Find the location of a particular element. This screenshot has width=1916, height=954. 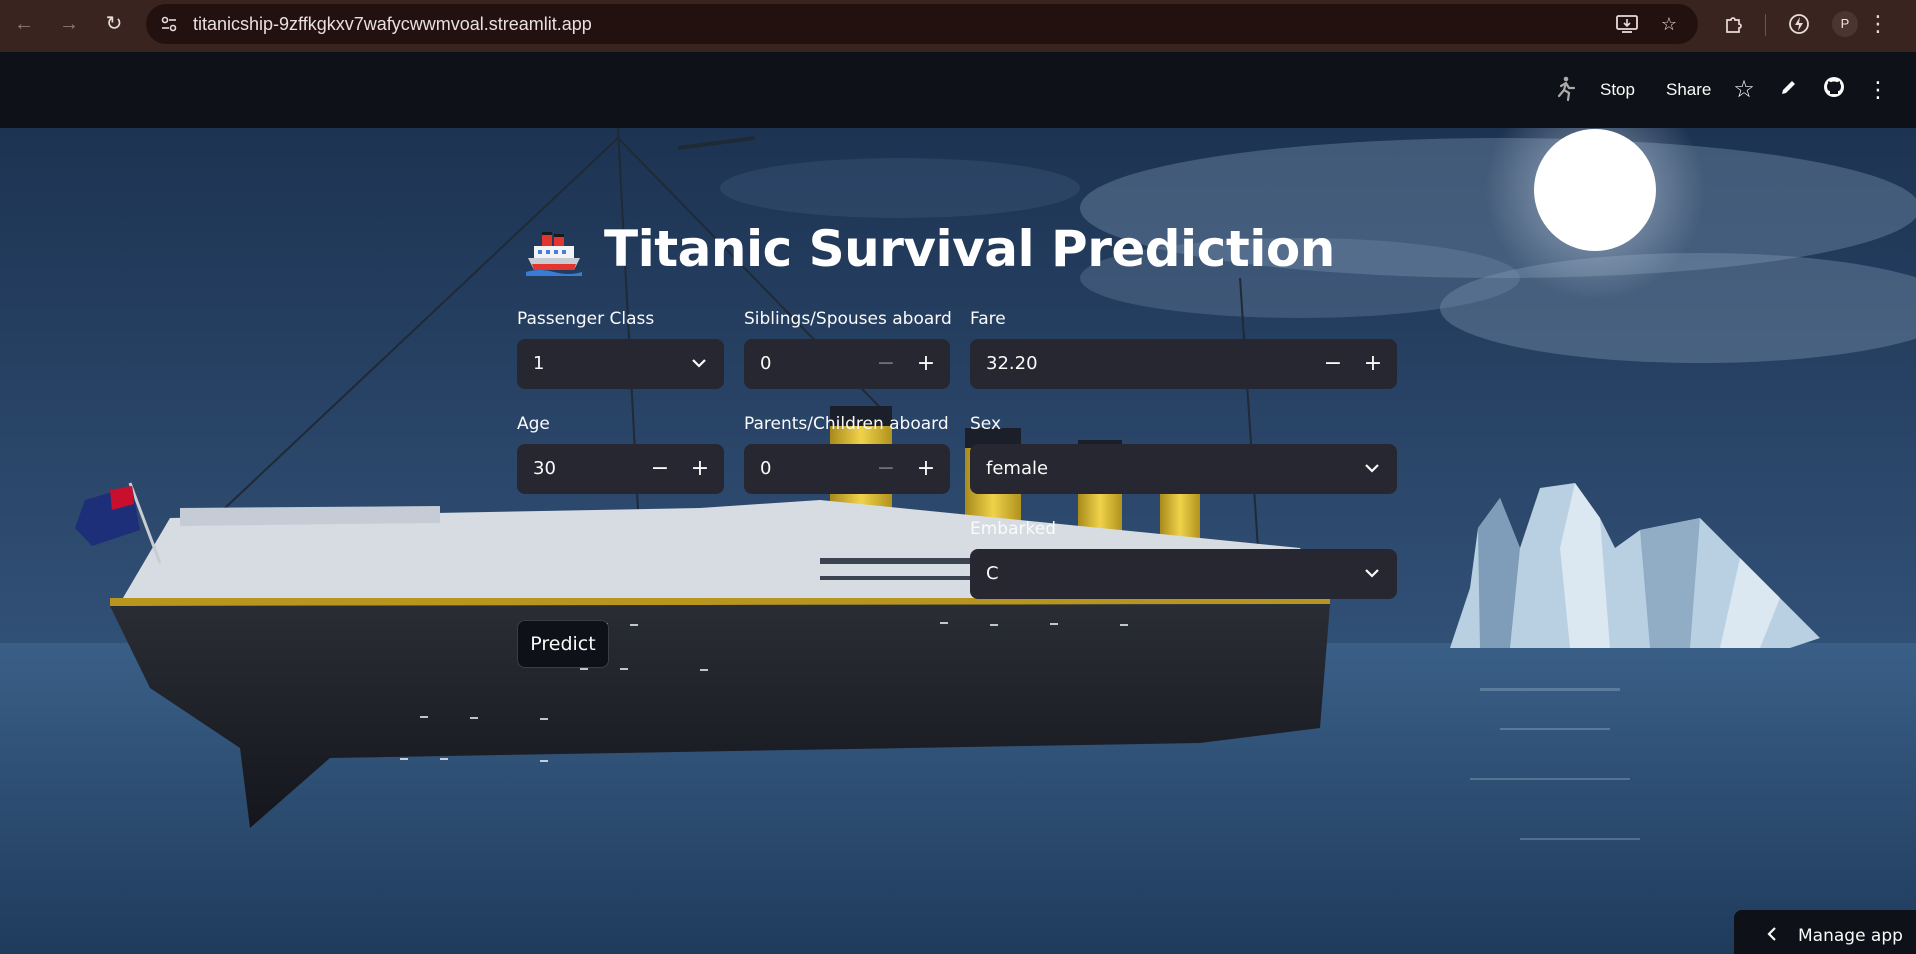

parents-children-value: 0 is located at coordinates (766, 468).